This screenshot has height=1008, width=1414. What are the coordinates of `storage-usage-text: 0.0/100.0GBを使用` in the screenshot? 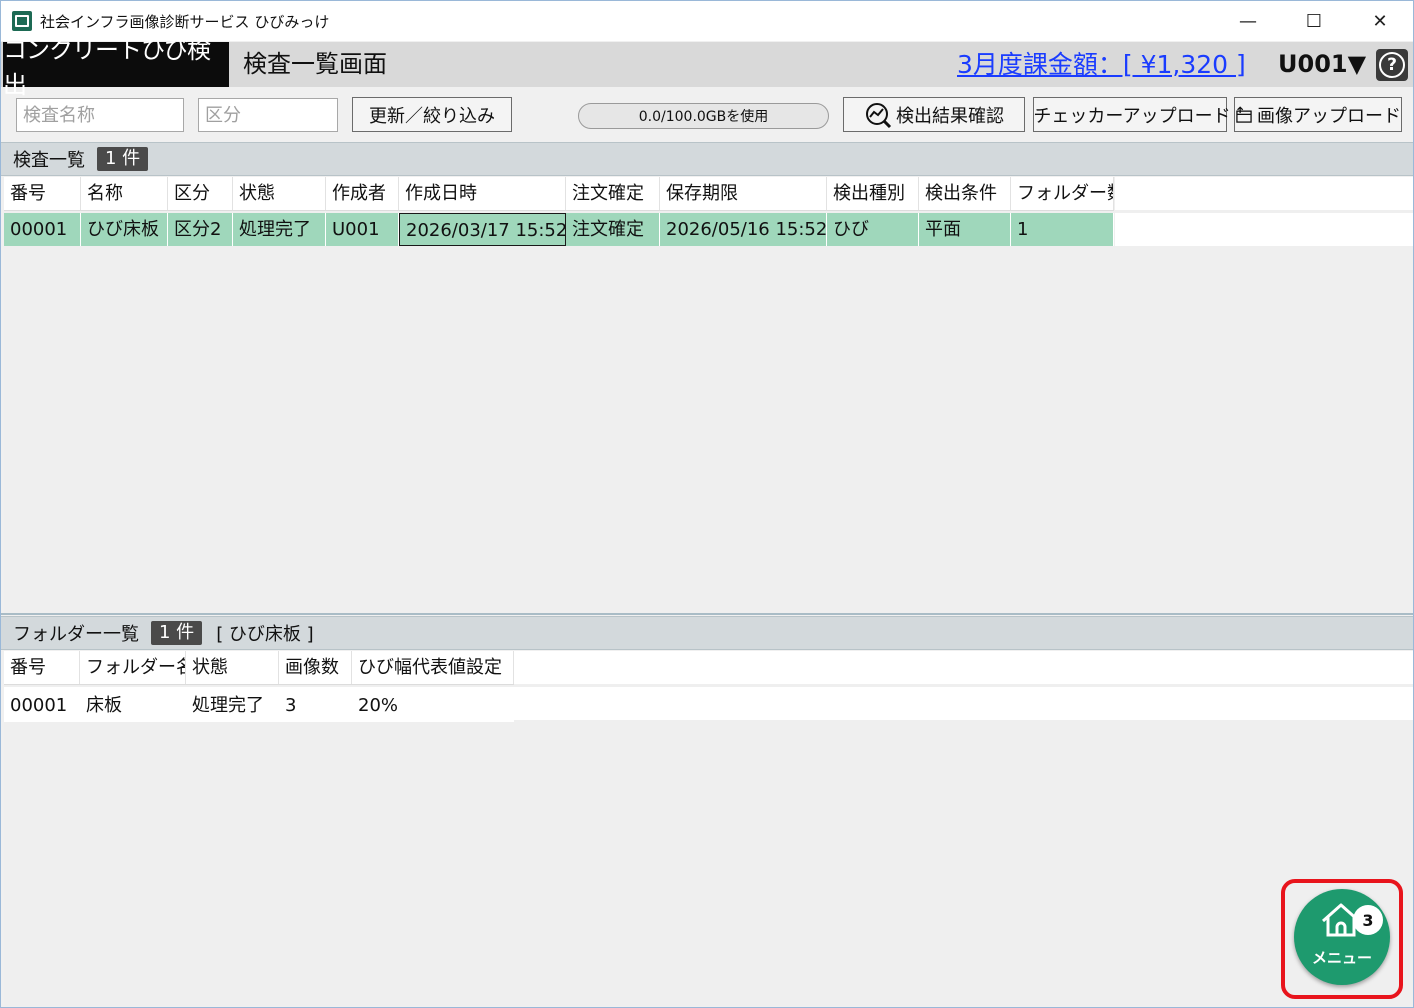 It's located at (703, 117).